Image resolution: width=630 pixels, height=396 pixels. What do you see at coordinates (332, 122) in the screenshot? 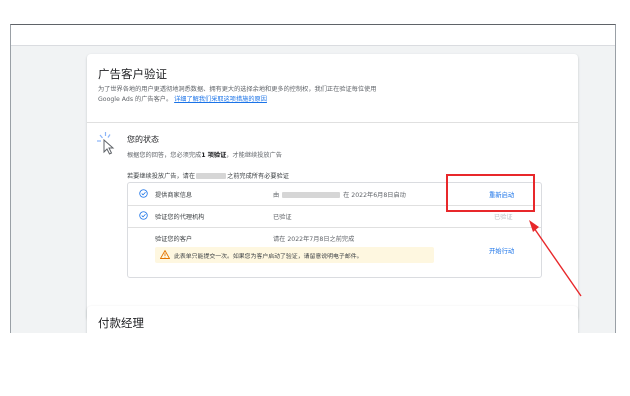
I see `section-divider` at bounding box center [332, 122].